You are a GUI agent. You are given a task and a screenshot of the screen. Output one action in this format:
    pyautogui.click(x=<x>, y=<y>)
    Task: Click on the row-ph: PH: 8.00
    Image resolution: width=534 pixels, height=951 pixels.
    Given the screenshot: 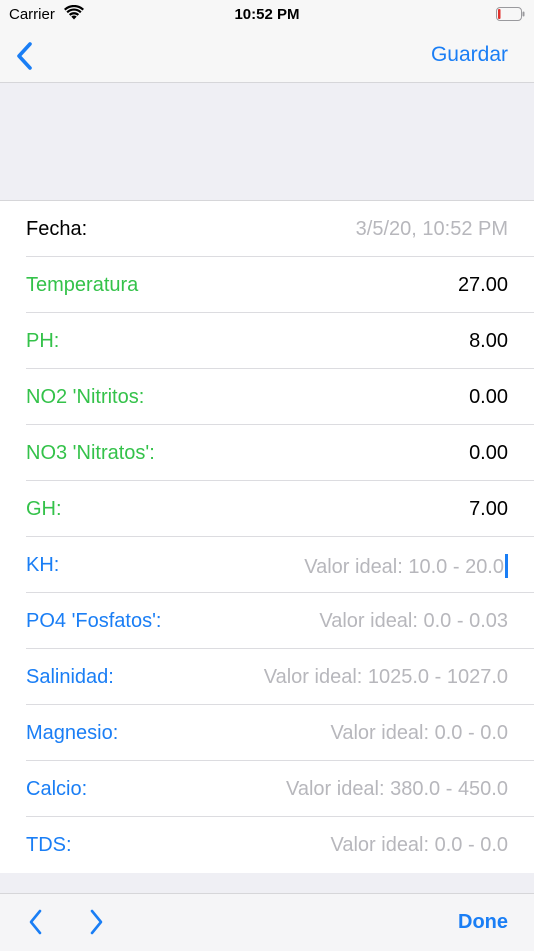 What is the action you would take?
    pyautogui.click(x=267, y=341)
    